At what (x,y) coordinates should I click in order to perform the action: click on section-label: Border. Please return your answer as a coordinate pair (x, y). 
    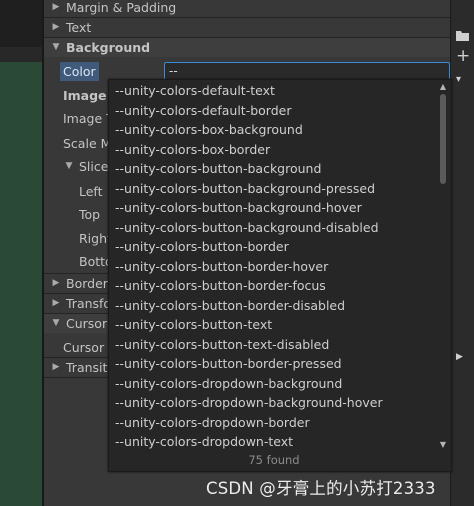
    Looking at the image, I should click on (87, 283).